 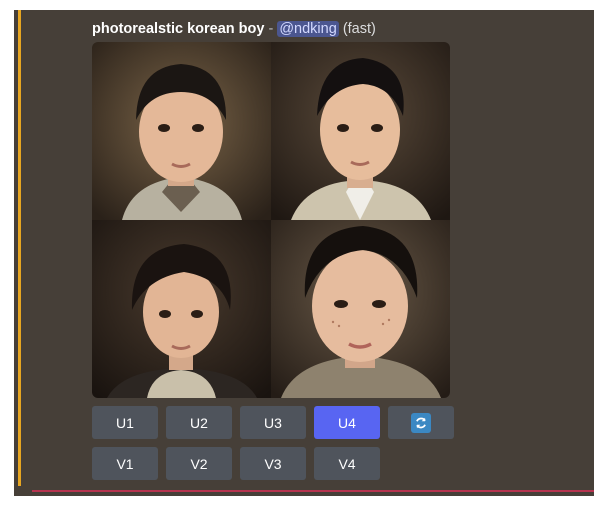 I want to click on refresh-icon, so click(x=421, y=422).